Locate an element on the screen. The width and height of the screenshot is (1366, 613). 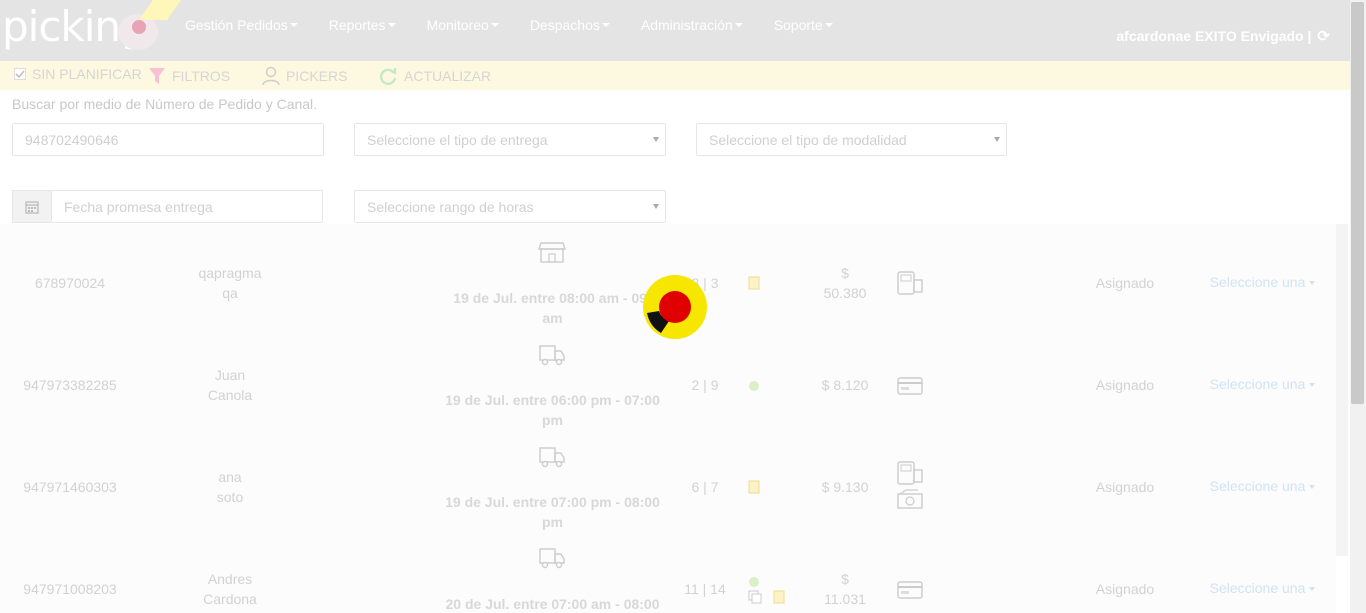
modality-select: Seleccione el tipo de modalidad is located at coordinates (851, 139).